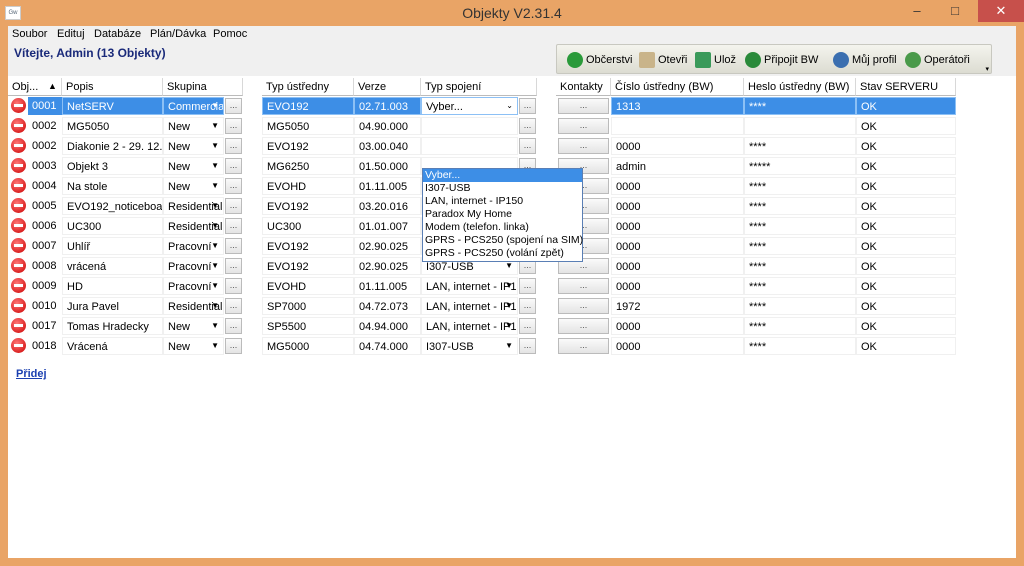  What do you see at coordinates (112, 286) in the screenshot?
I see `cell-popis: HD` at bounding box center [112, 286].